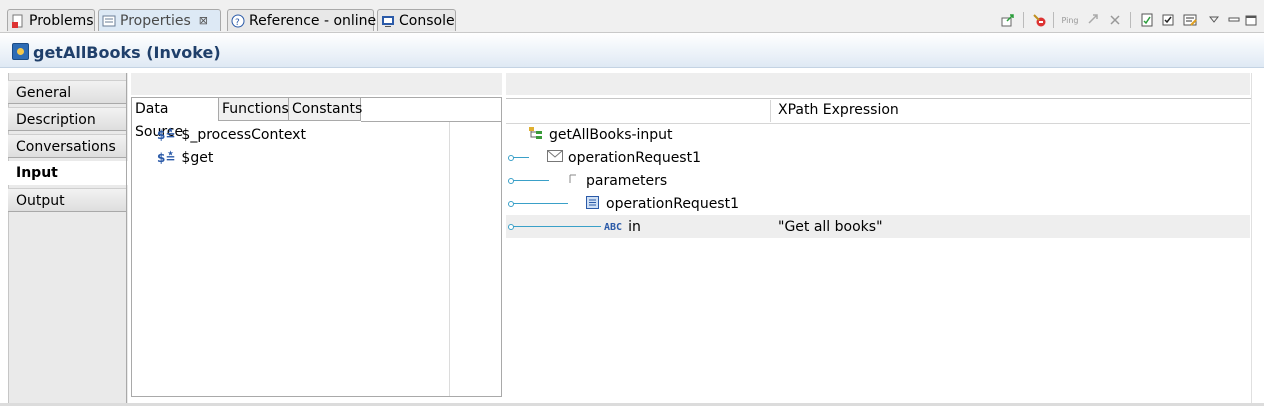 This screenshot has height=406, width=1264. What do you see at coordinates (1147, 20) in the screenshot?
I see `verify-icon` at bounding box center [1147, 20].